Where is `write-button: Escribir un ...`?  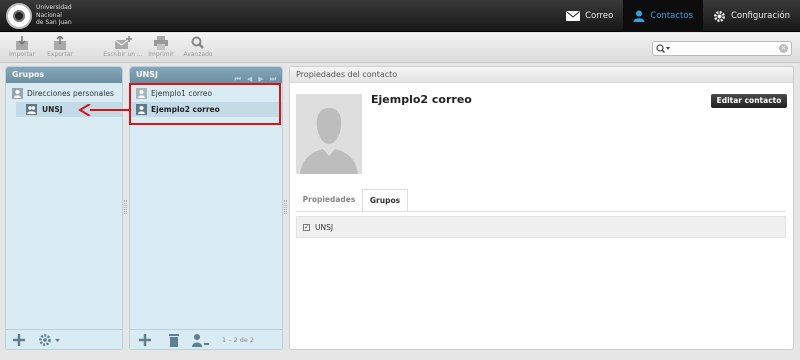 write-button: Escribir un ... is located at coordinates (123, 47).